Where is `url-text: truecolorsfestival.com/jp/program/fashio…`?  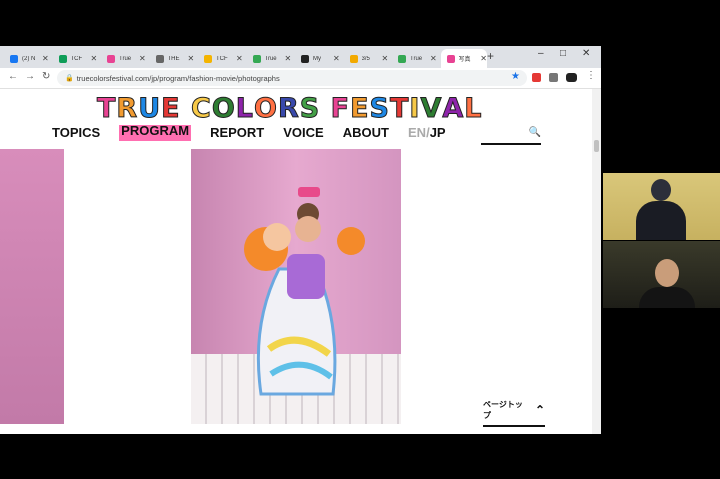
url-text: truecolorsfestival.com/jp/program/fashio… is located at coordinates (178, 78).